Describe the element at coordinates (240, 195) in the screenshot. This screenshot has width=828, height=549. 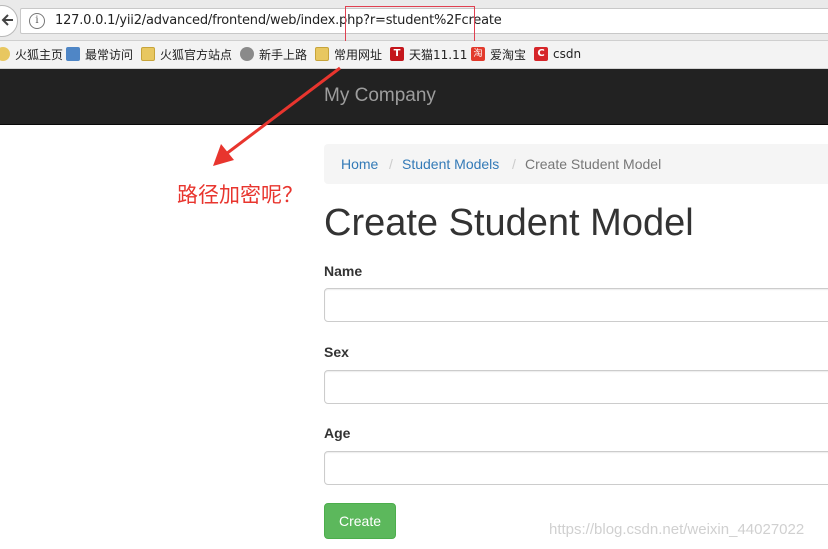
I see `annotation-text: 路径加密呢？` at that location.